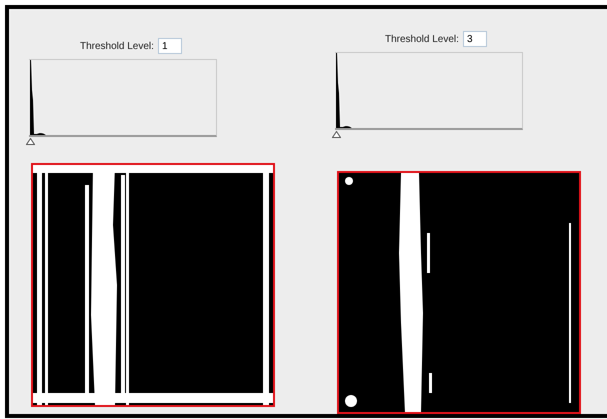 The image size is (607, 419). Describe the element at coordinates (474, 39) in the screenshot. I see `threshold-input: 3` at that location.